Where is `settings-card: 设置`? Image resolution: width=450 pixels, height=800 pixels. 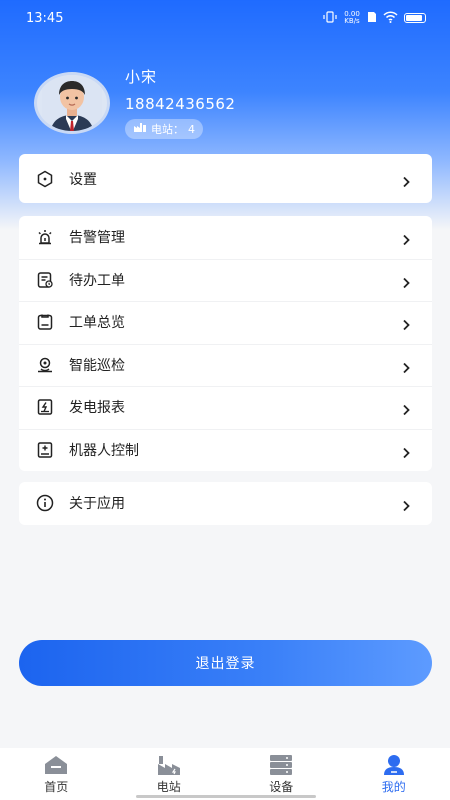
settings-card: 设置 is located at coordinates (225, 178).